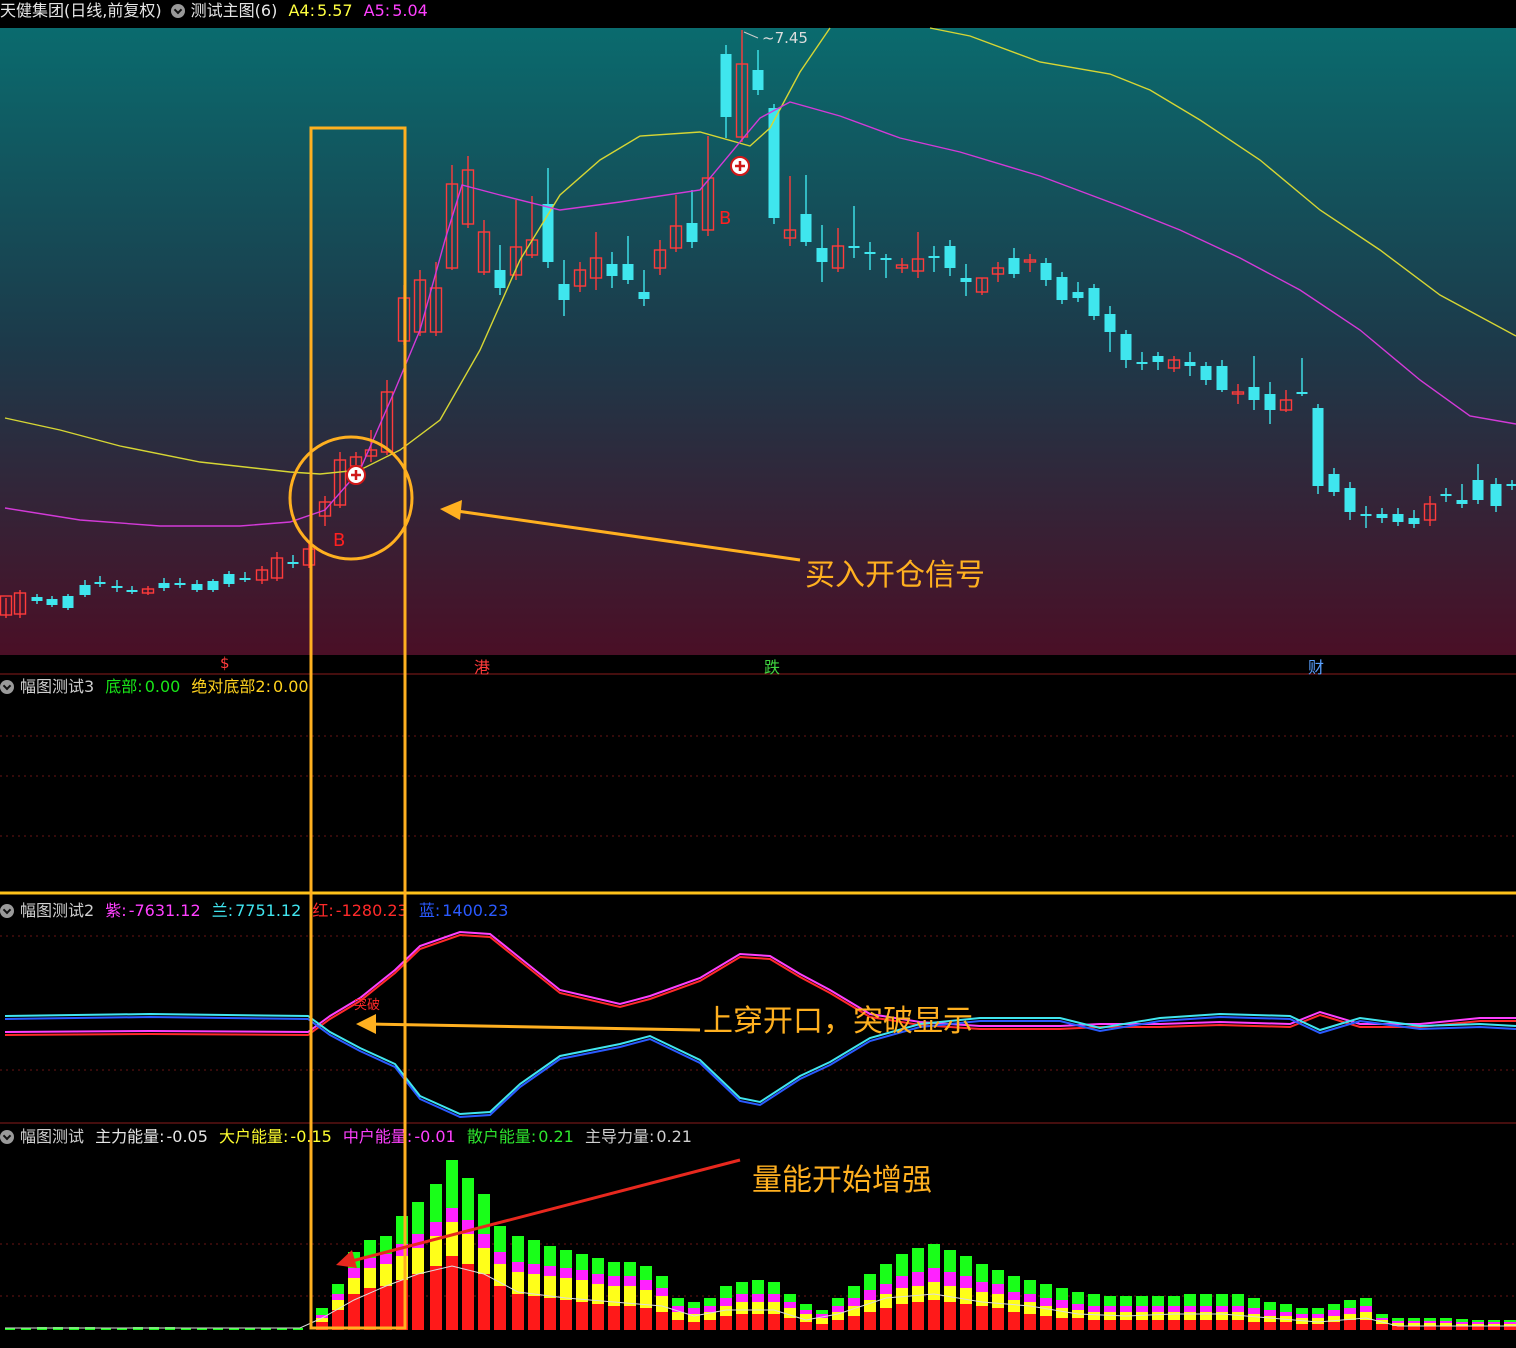  Describe the element at coordinates (339, 540) in the screenshot. I see `buy-mark-b: B` at that location.